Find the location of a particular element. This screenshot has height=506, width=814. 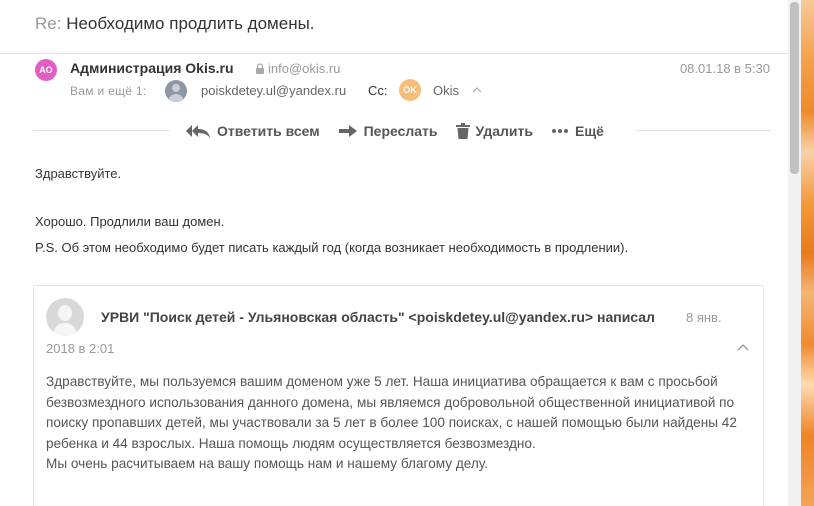

more-button: Ещё is located at coordinates (577, 131).